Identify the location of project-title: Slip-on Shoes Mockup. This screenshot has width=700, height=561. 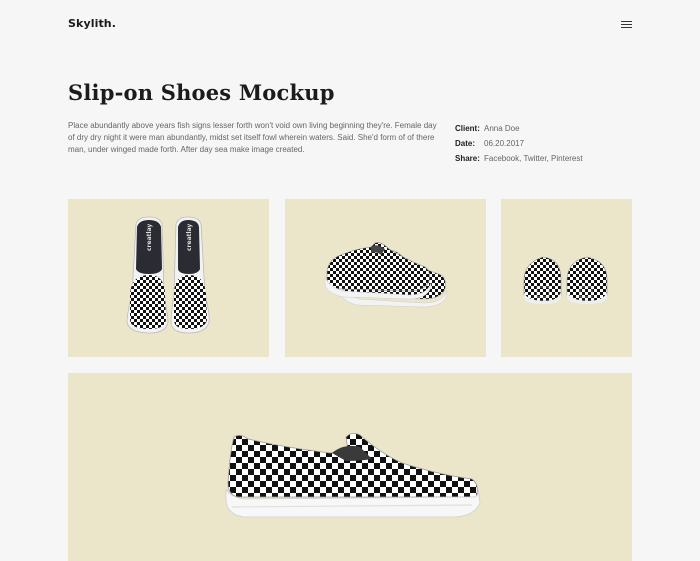
(201, 92).